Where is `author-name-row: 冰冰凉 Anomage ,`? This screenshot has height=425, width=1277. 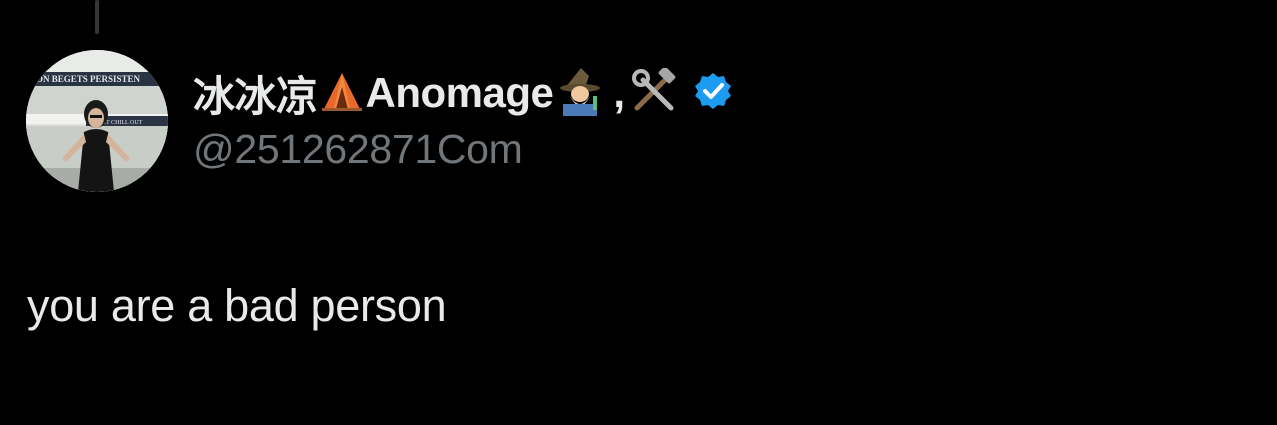
author-name-row: 冰冰凉 Anomage , is located at coordinates (463, 93).